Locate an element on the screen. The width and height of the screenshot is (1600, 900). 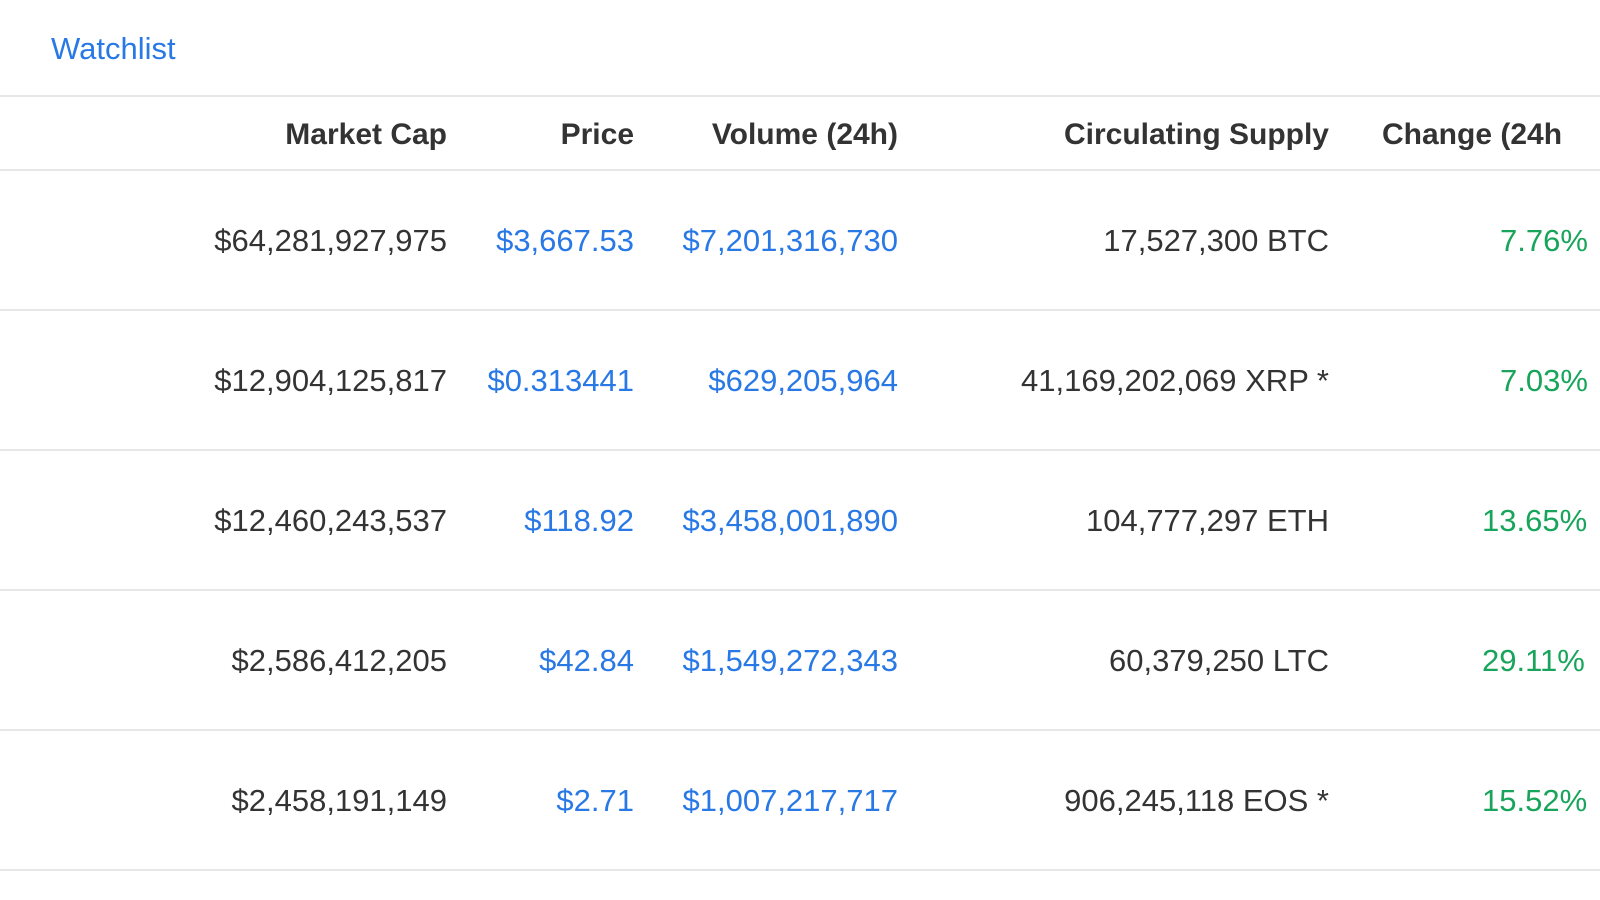
market-cap-cell: $64,281,927,975 is located at coordinates (330, 240).